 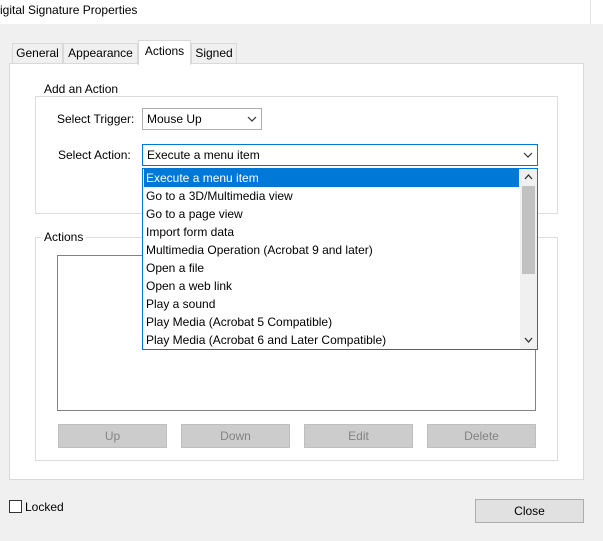 What do you see at coordinates (331, 286) in the screenshot?
I see `dropdown-option: Open a web link` at bounding box center [331, 286].